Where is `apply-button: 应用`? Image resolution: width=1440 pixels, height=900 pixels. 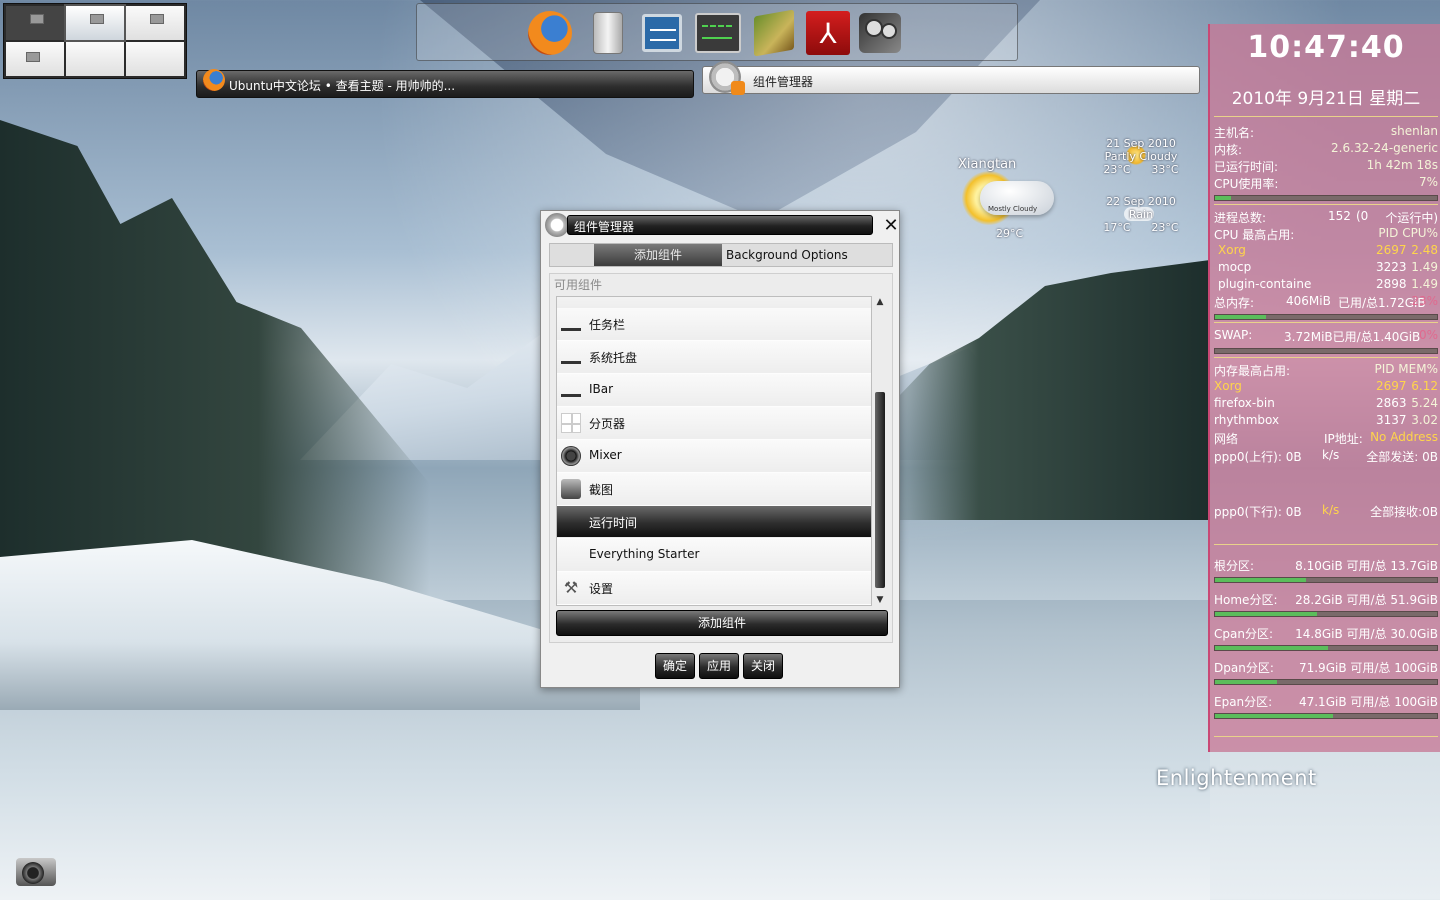
apply-button: 应用 is located at coordinates (719, 666).